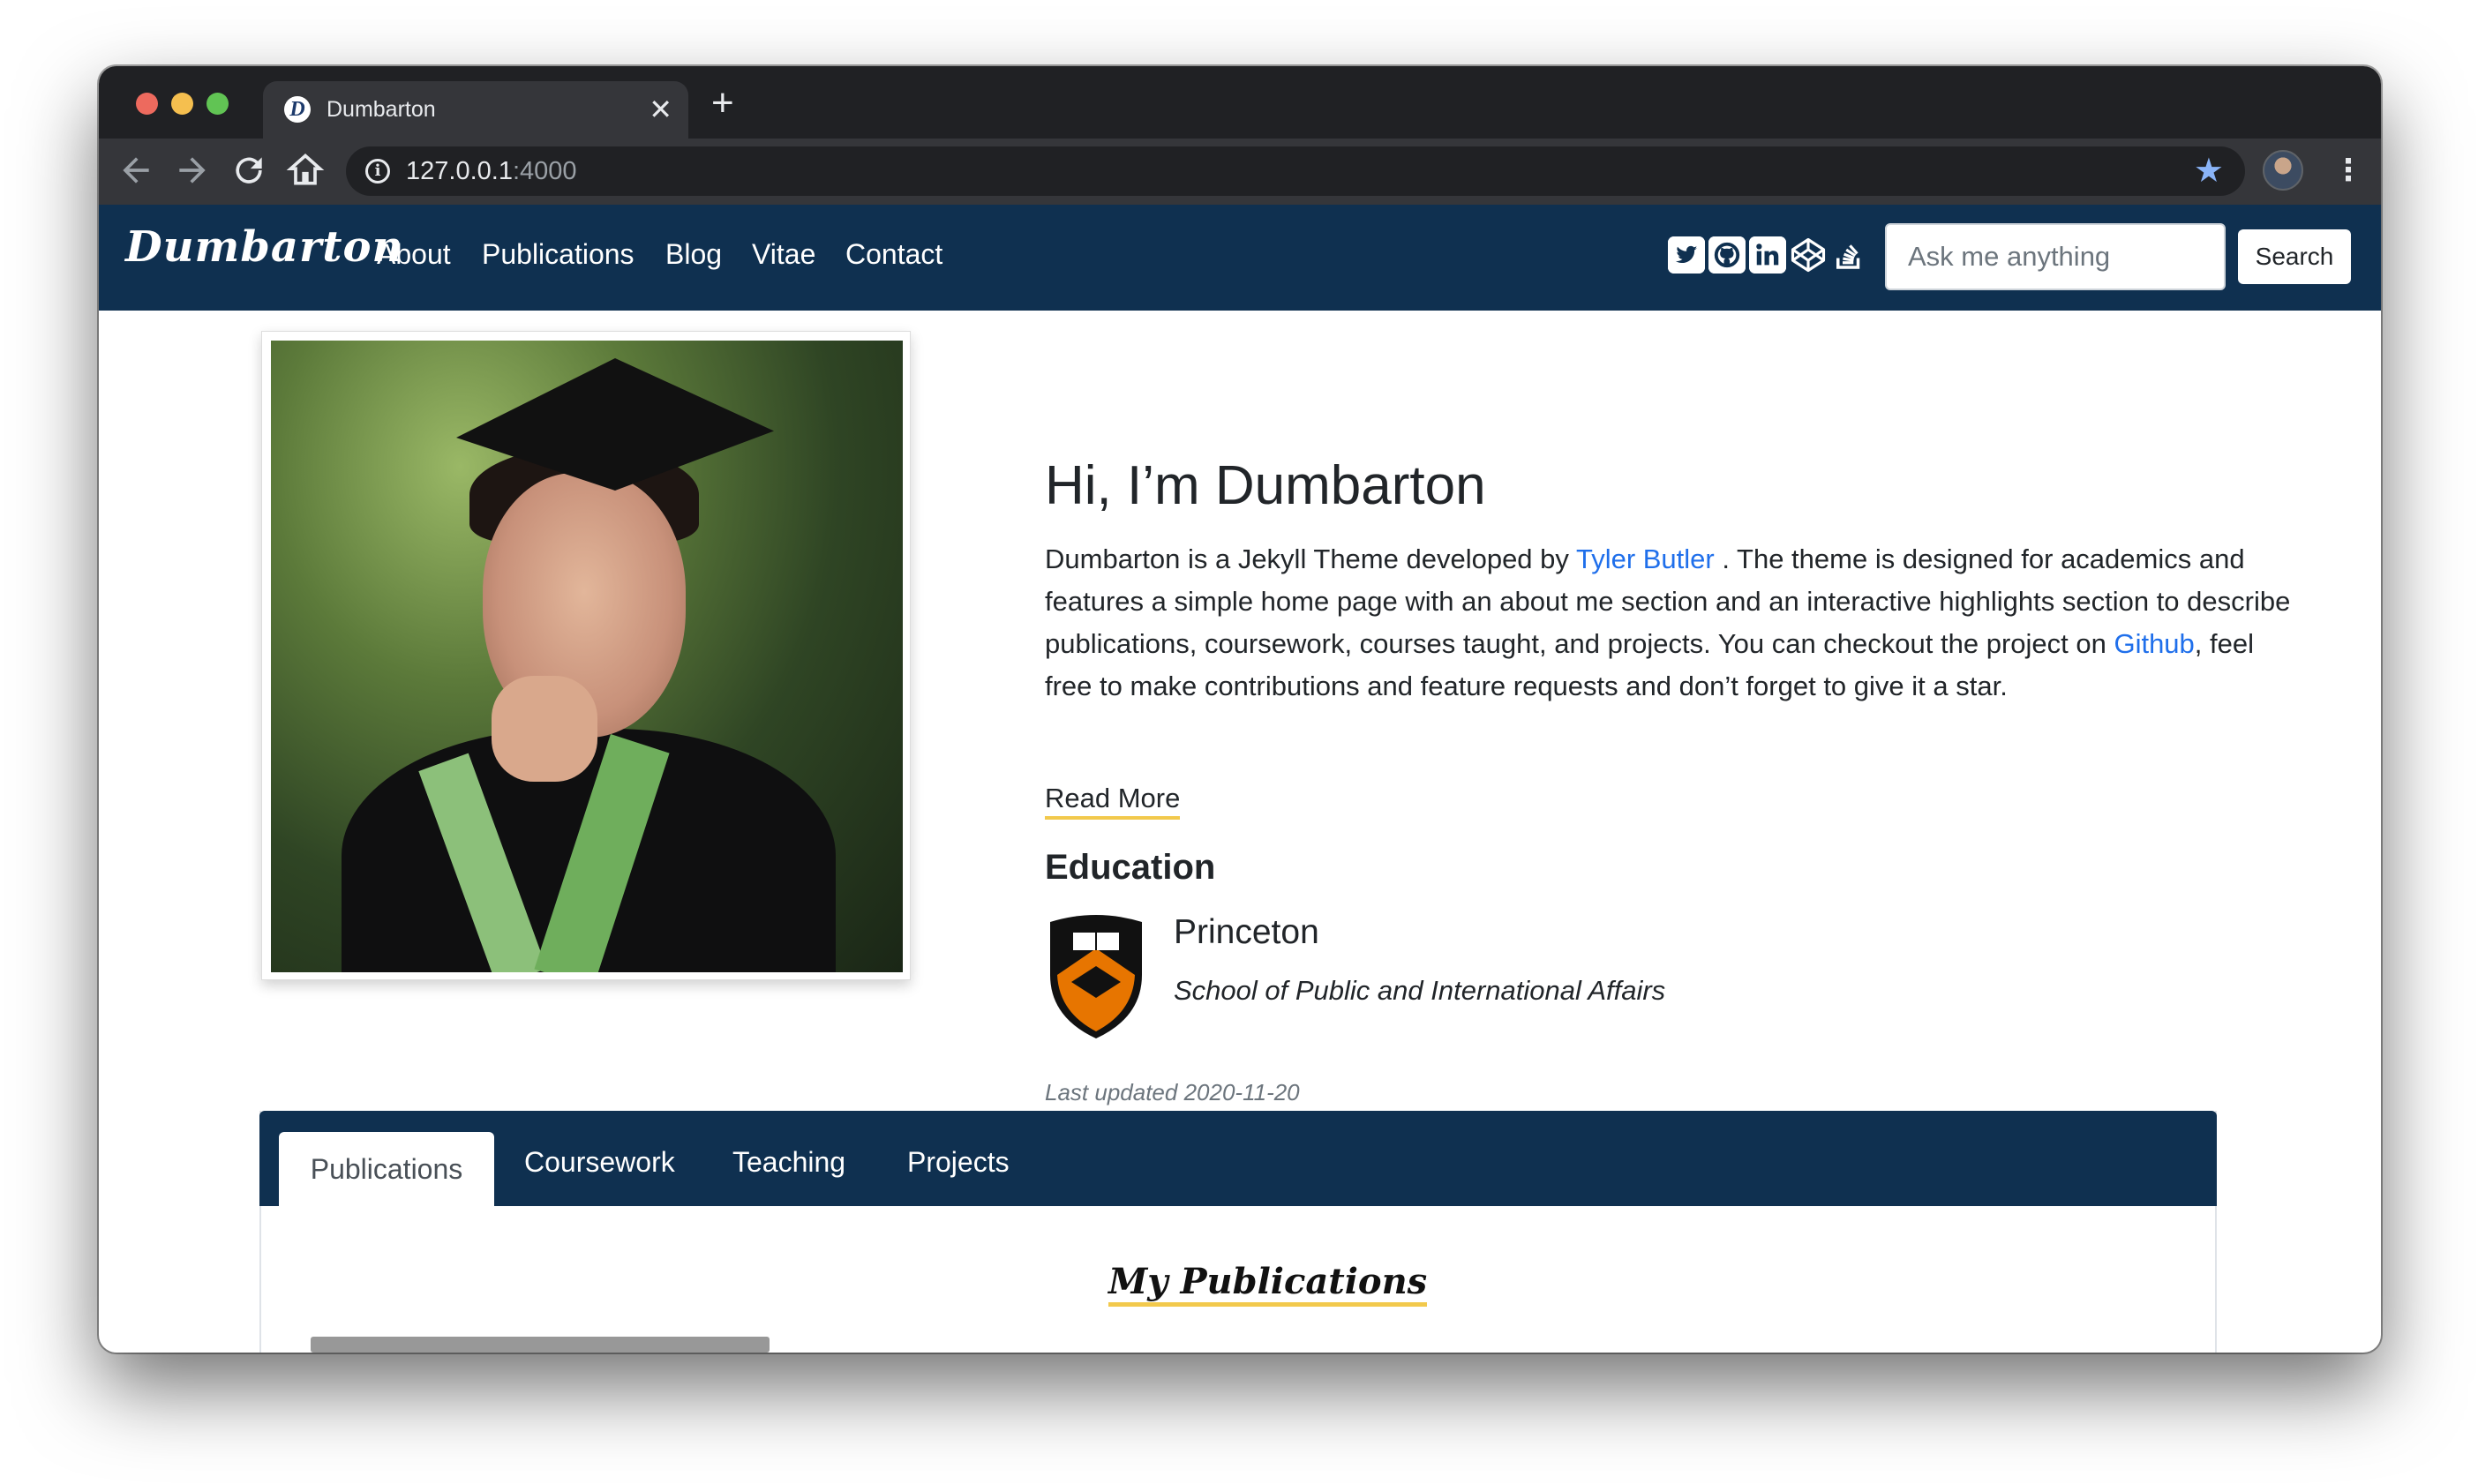 Image resolution: width=2478 pixels, height=1484 pixels. I want to click on favicon-icon: D, so click(297, 109).